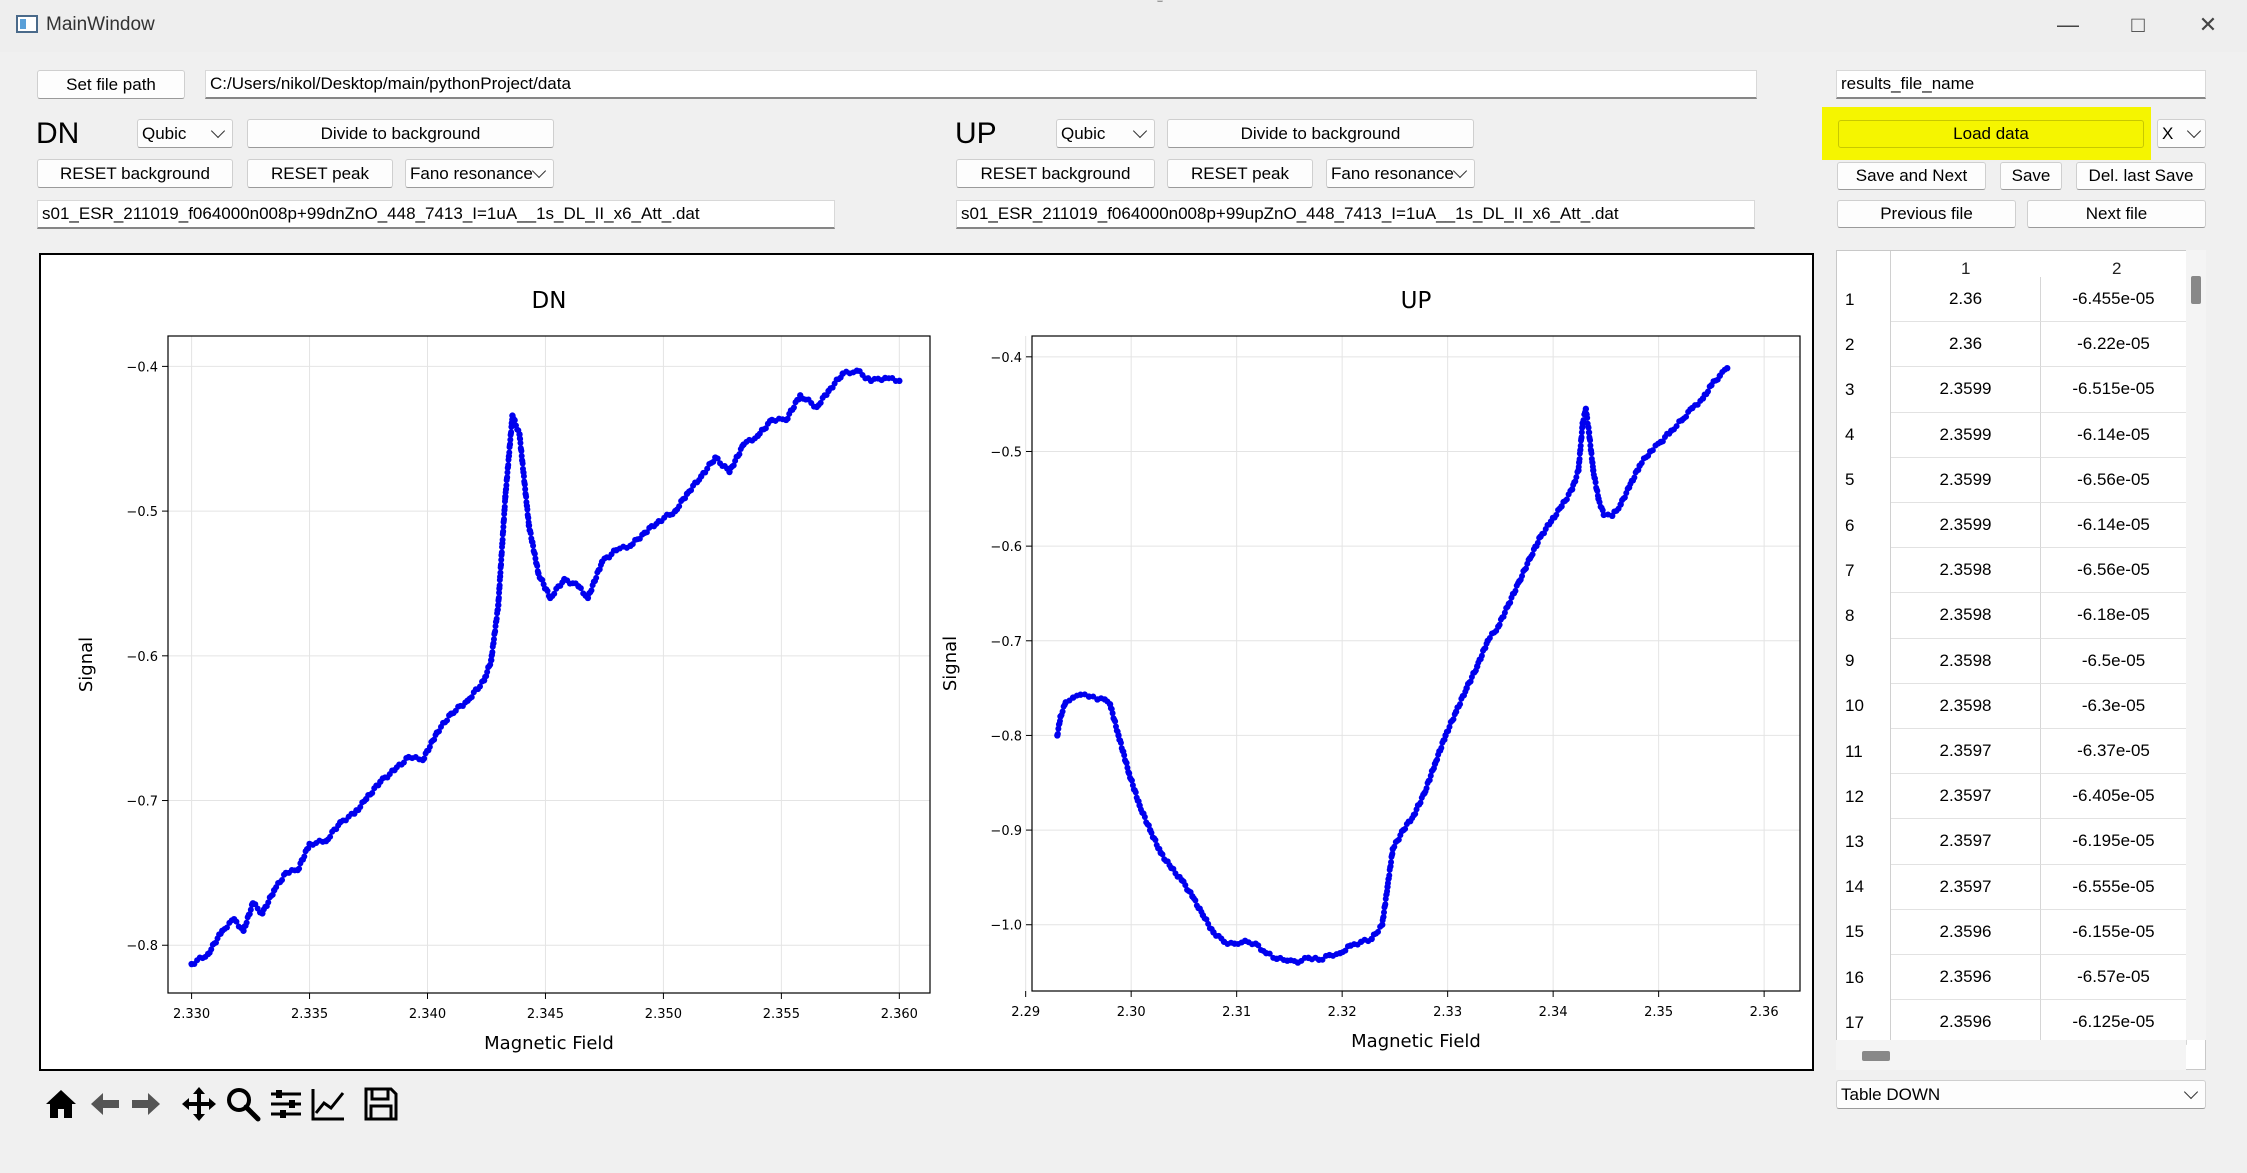 This screenshot has width=2247, height=1173. I want to click on set-file-path-button: Set file path, so click(111, 84).